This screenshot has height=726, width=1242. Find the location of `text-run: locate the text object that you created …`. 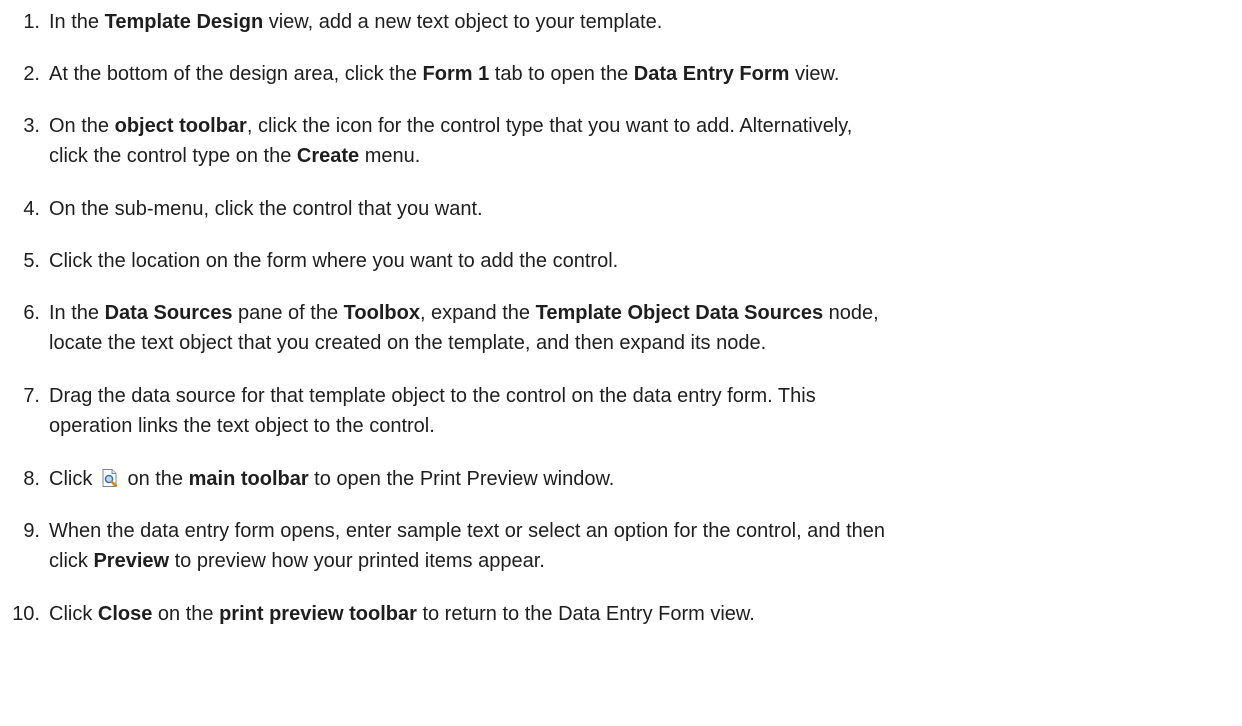

text-run: locate the text object that you created … is located at coordinates (408, 343).